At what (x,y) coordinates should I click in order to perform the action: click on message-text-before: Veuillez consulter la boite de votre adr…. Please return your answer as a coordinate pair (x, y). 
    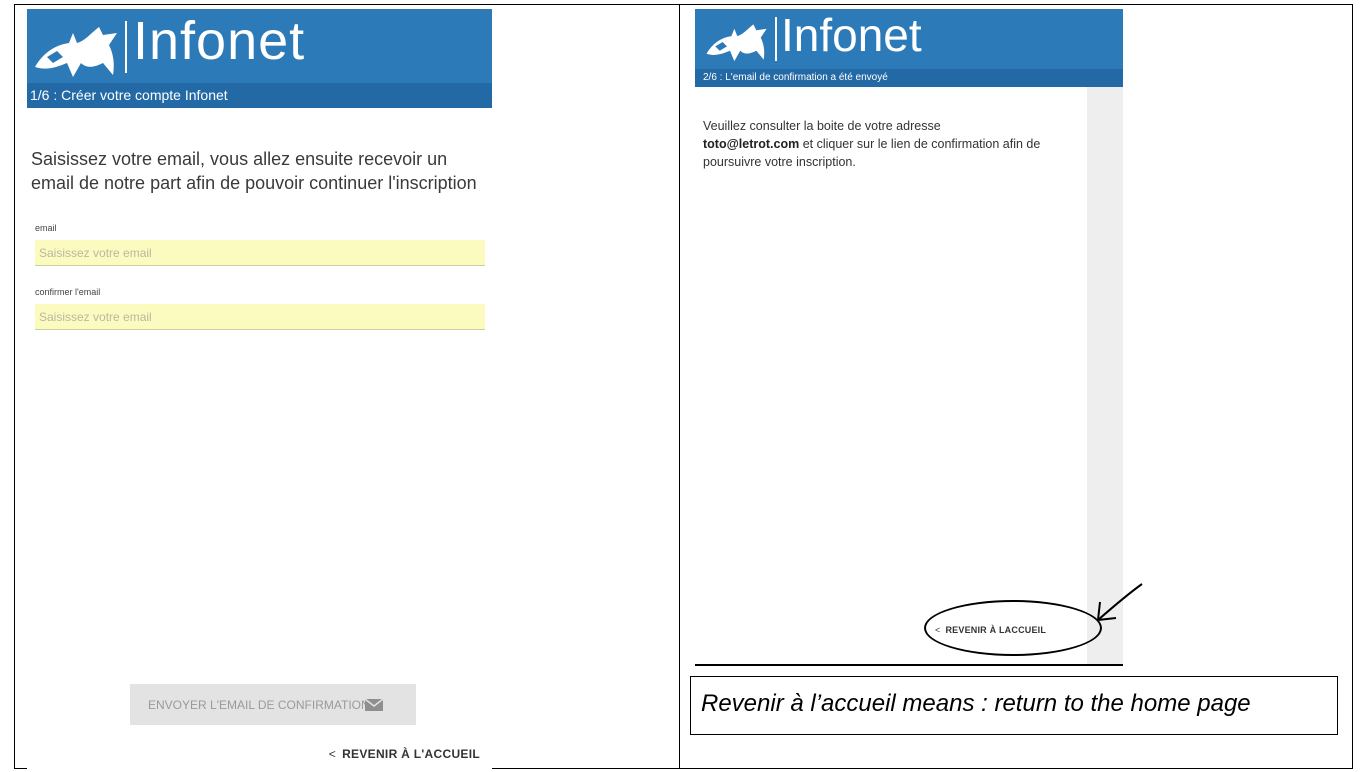
    Looking at the image, I should click on (822, 126).